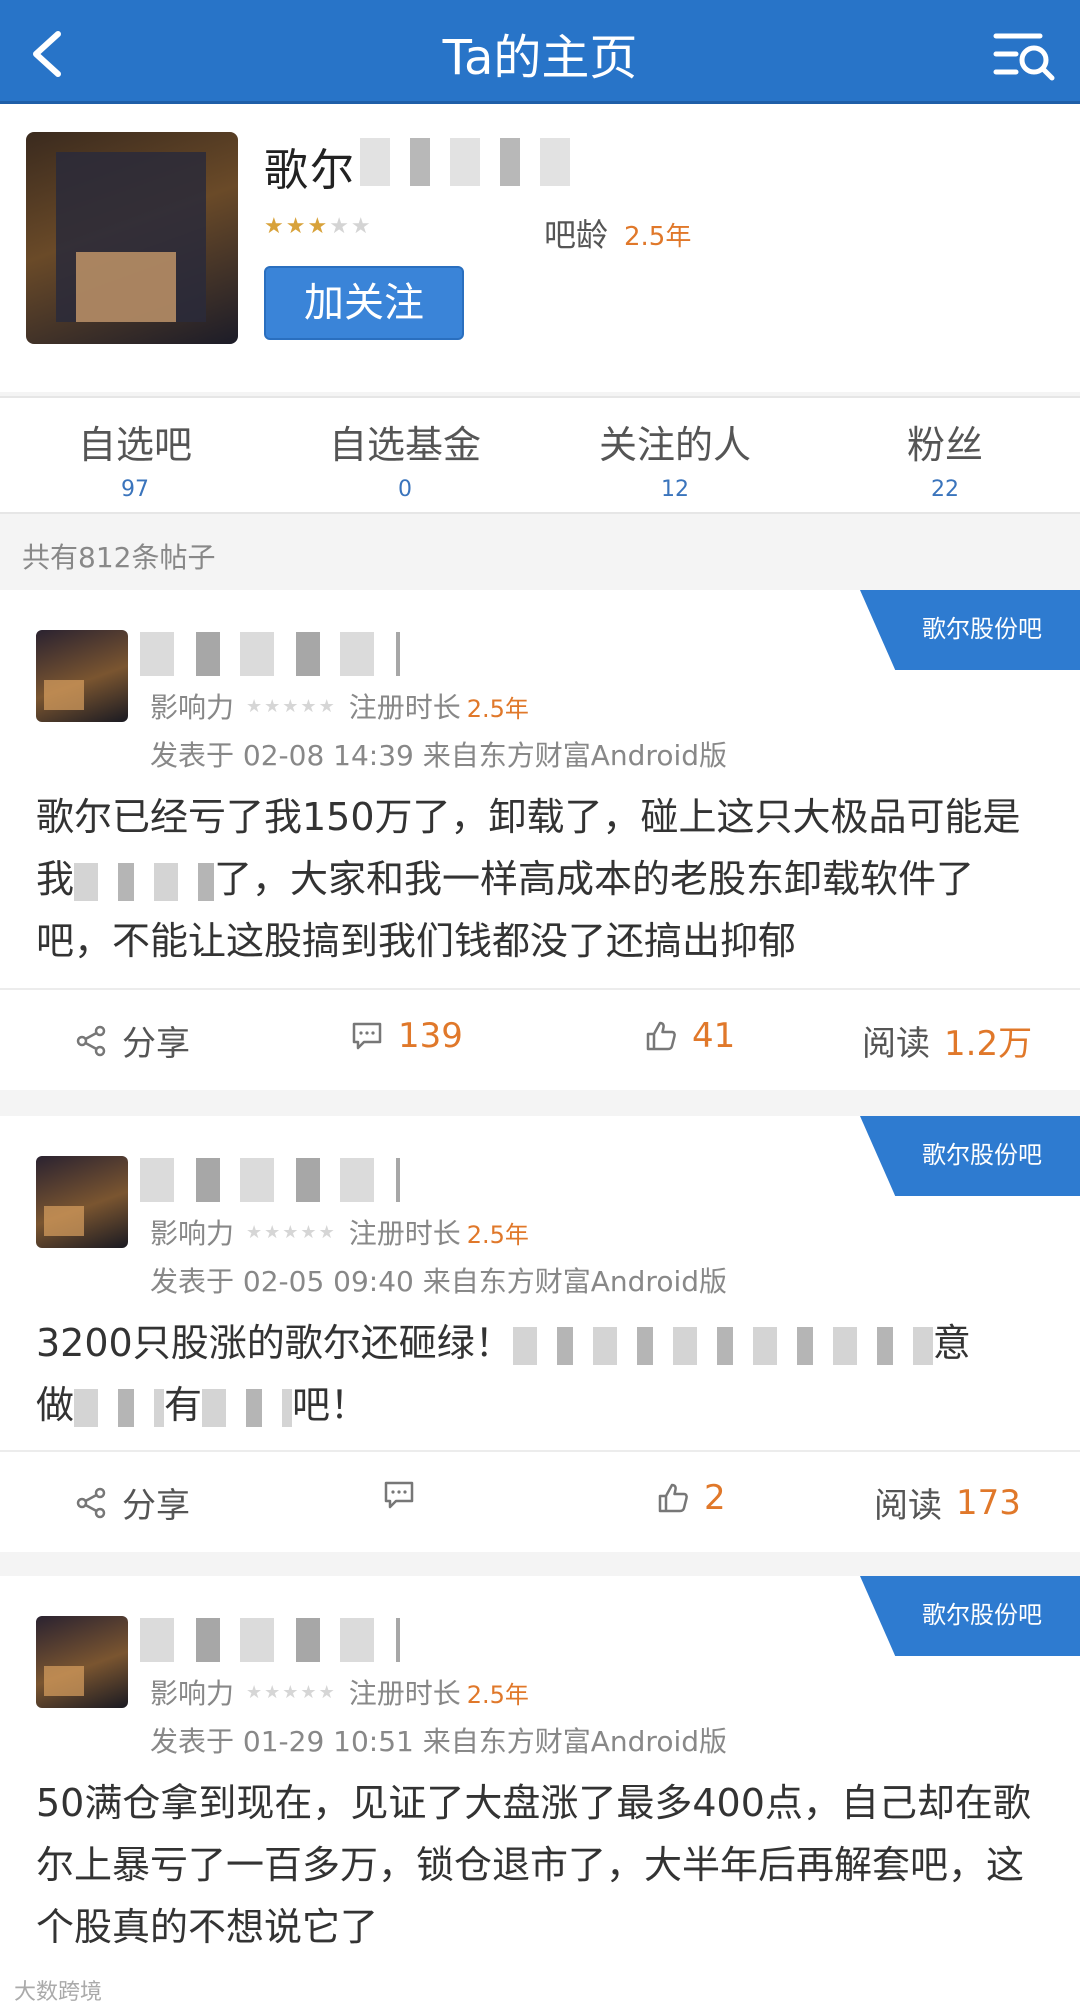 This screenshot has width=1080, height=2008. Describe the element at coordinates (404, 445) in the screenshot. I see `stat-label: 自选基金` at that location.